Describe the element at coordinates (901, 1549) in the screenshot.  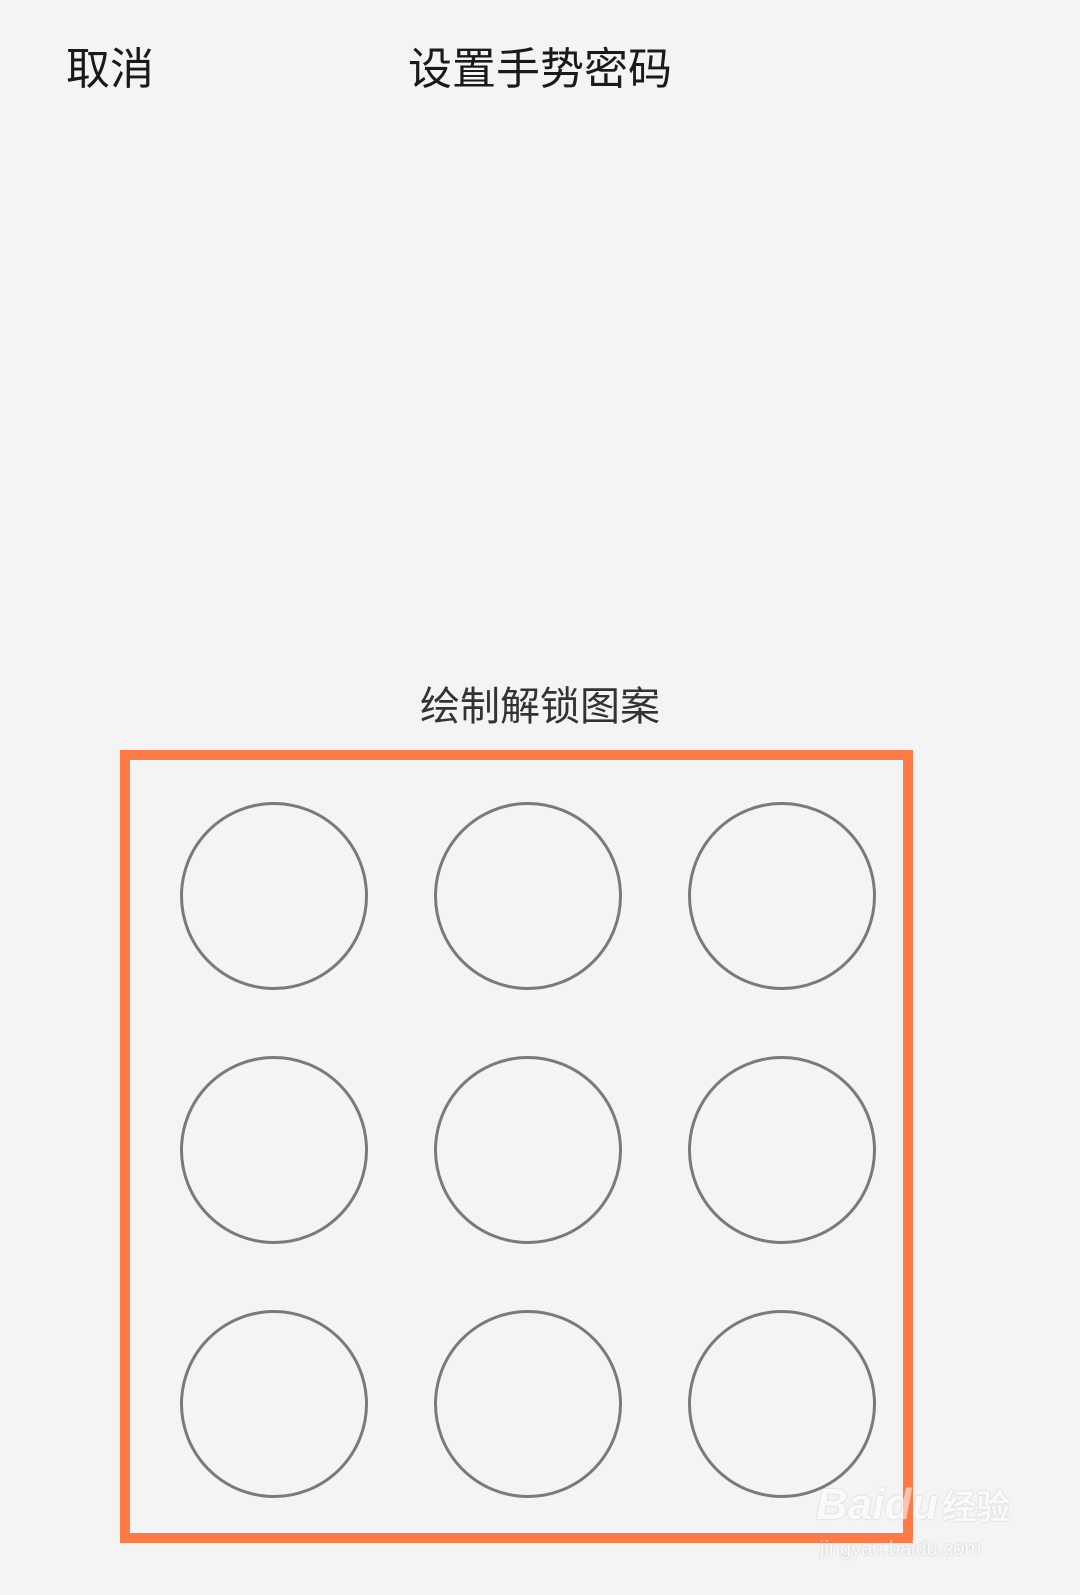
I see `watermark-url: jingyan.baidu.com` at that location.